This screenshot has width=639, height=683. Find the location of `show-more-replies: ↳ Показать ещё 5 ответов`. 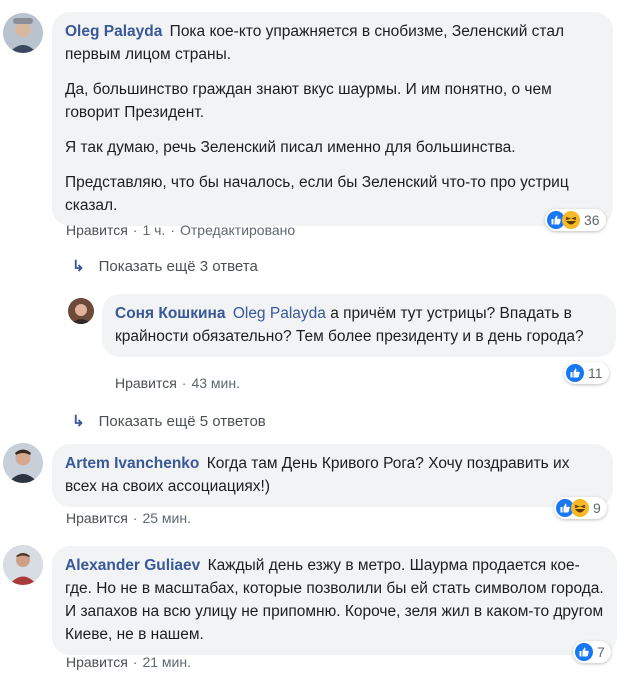

show-more-replies: ↳ Показать ещё 5 ответов is located at coordinates (169, 421).